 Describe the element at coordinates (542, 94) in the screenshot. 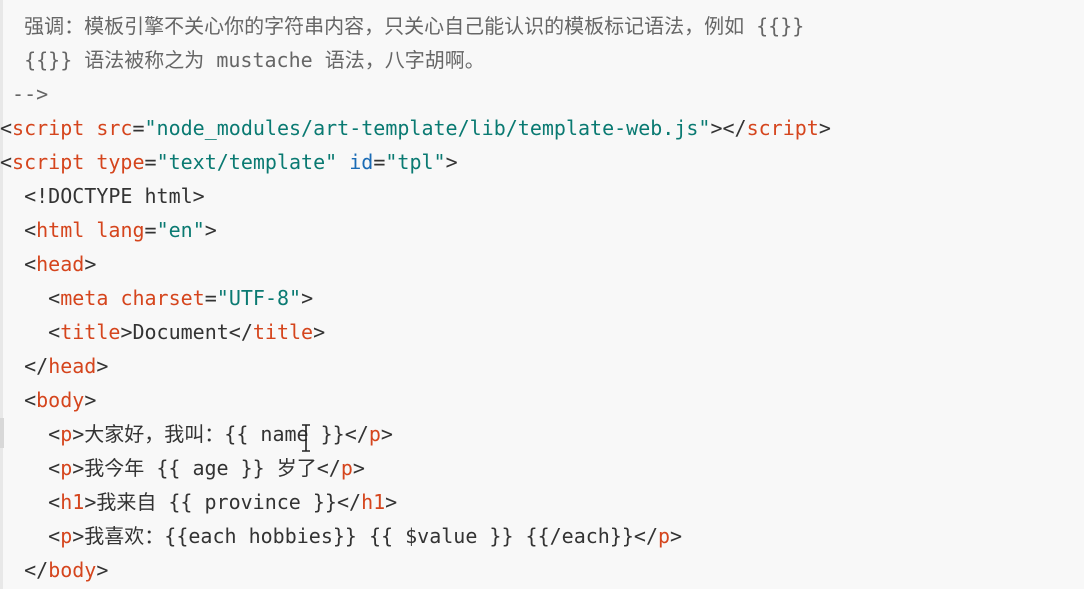

I see `code-line: -->` at that location.